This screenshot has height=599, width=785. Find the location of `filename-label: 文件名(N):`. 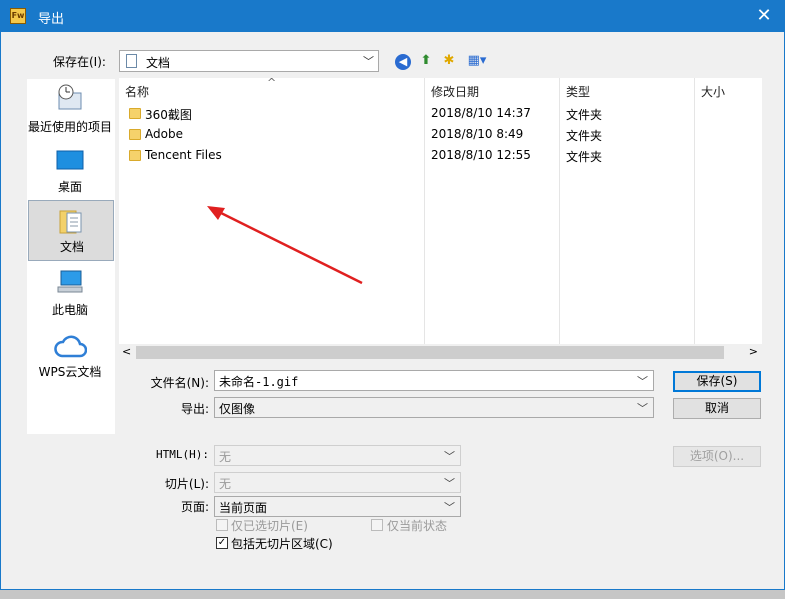

filename-label: 文件名(N): is located at coordinates (179, 383).